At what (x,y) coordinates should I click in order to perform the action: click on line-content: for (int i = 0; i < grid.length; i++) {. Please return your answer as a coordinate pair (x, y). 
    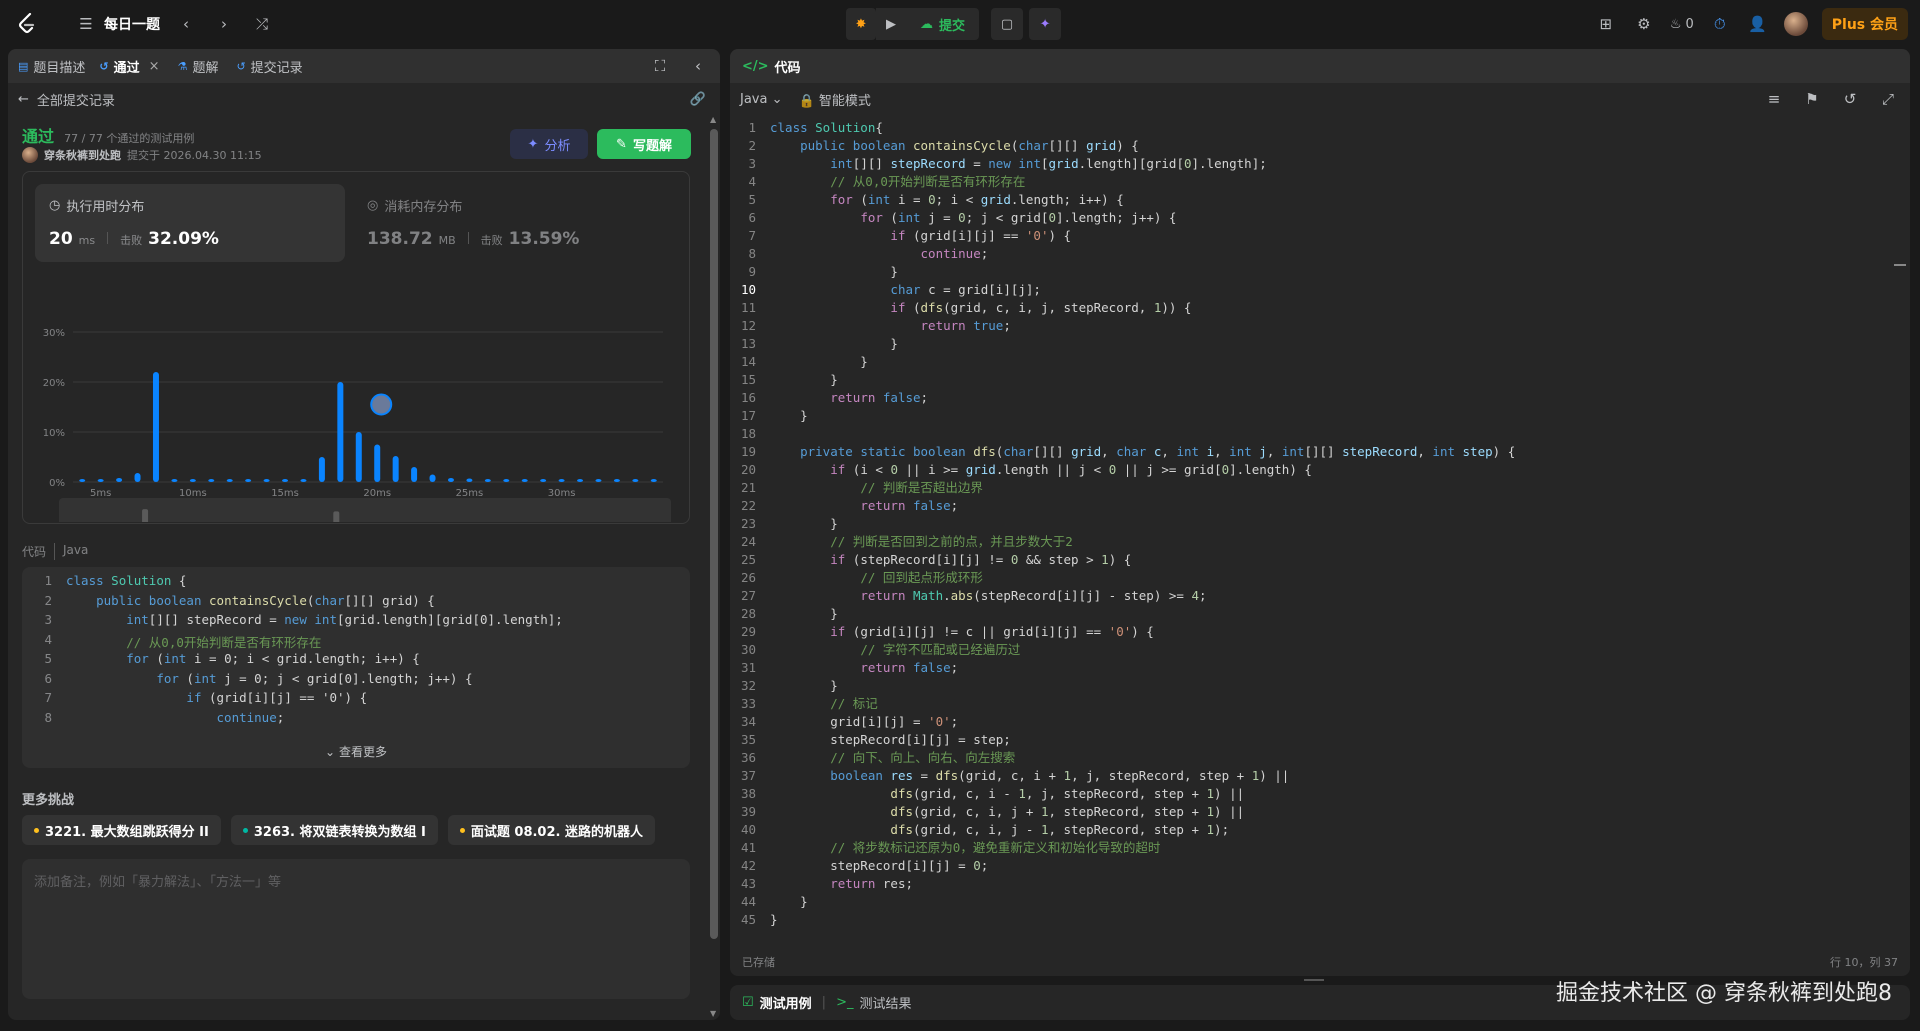
    Looking at the image, I should click on (273, 658).